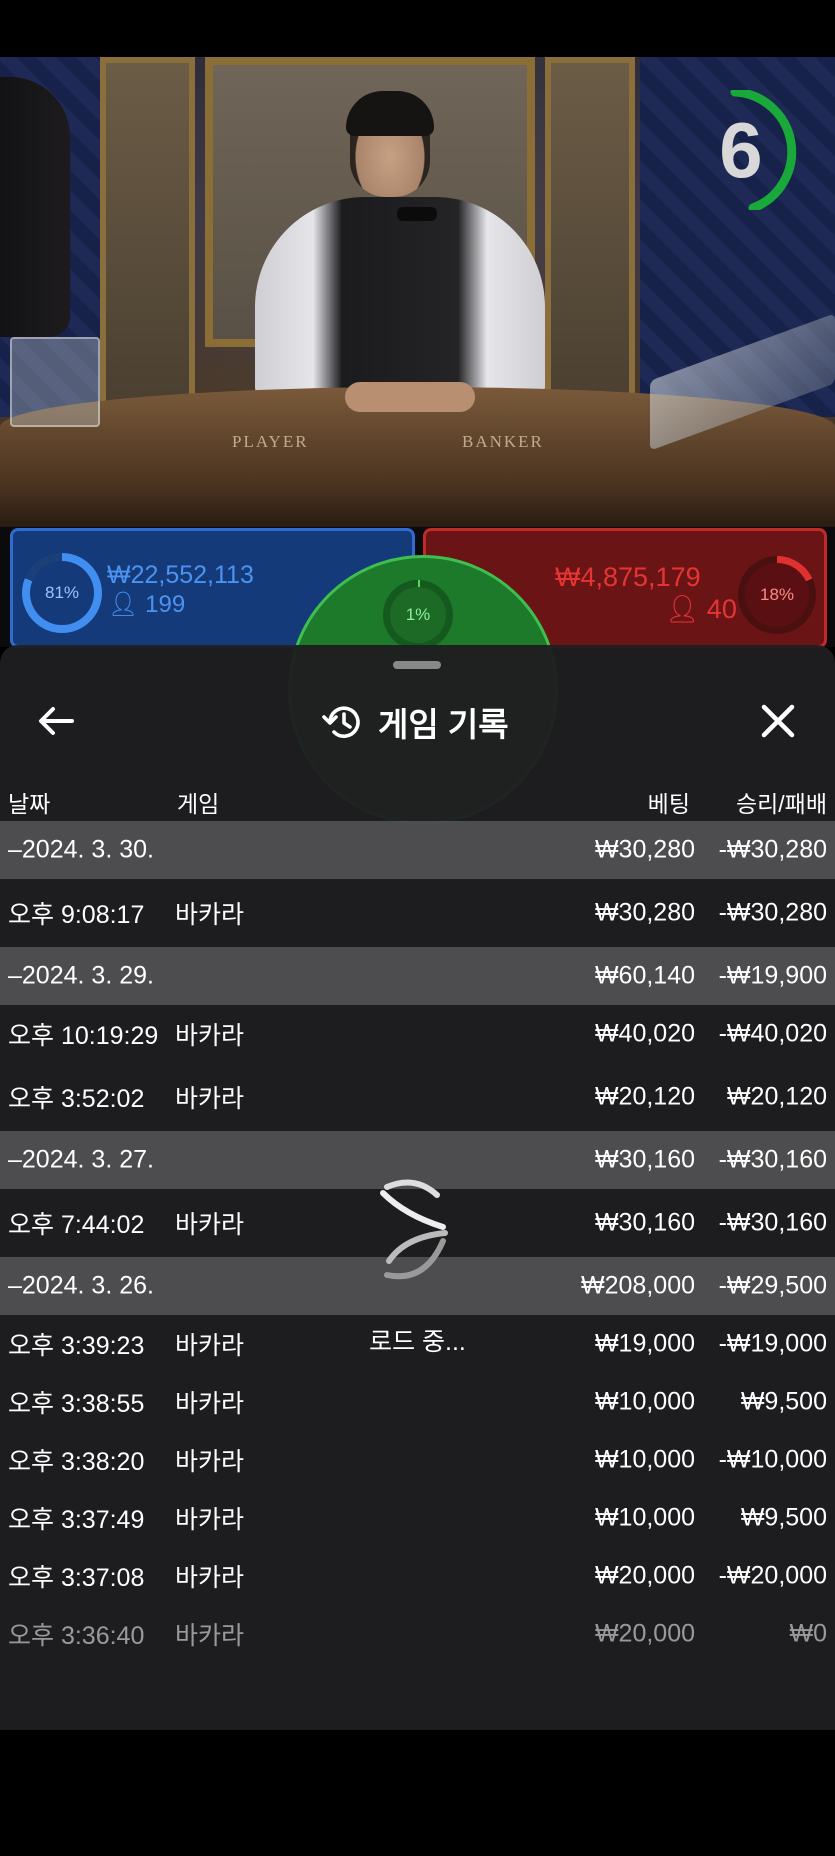 Image resolution: width=835 pixels, height=1856 pixels. What do you see at coordinates (644, 1343) in the screenshot?
I see `row-bet: ₩19,000` at bounding box center [644, 1343].